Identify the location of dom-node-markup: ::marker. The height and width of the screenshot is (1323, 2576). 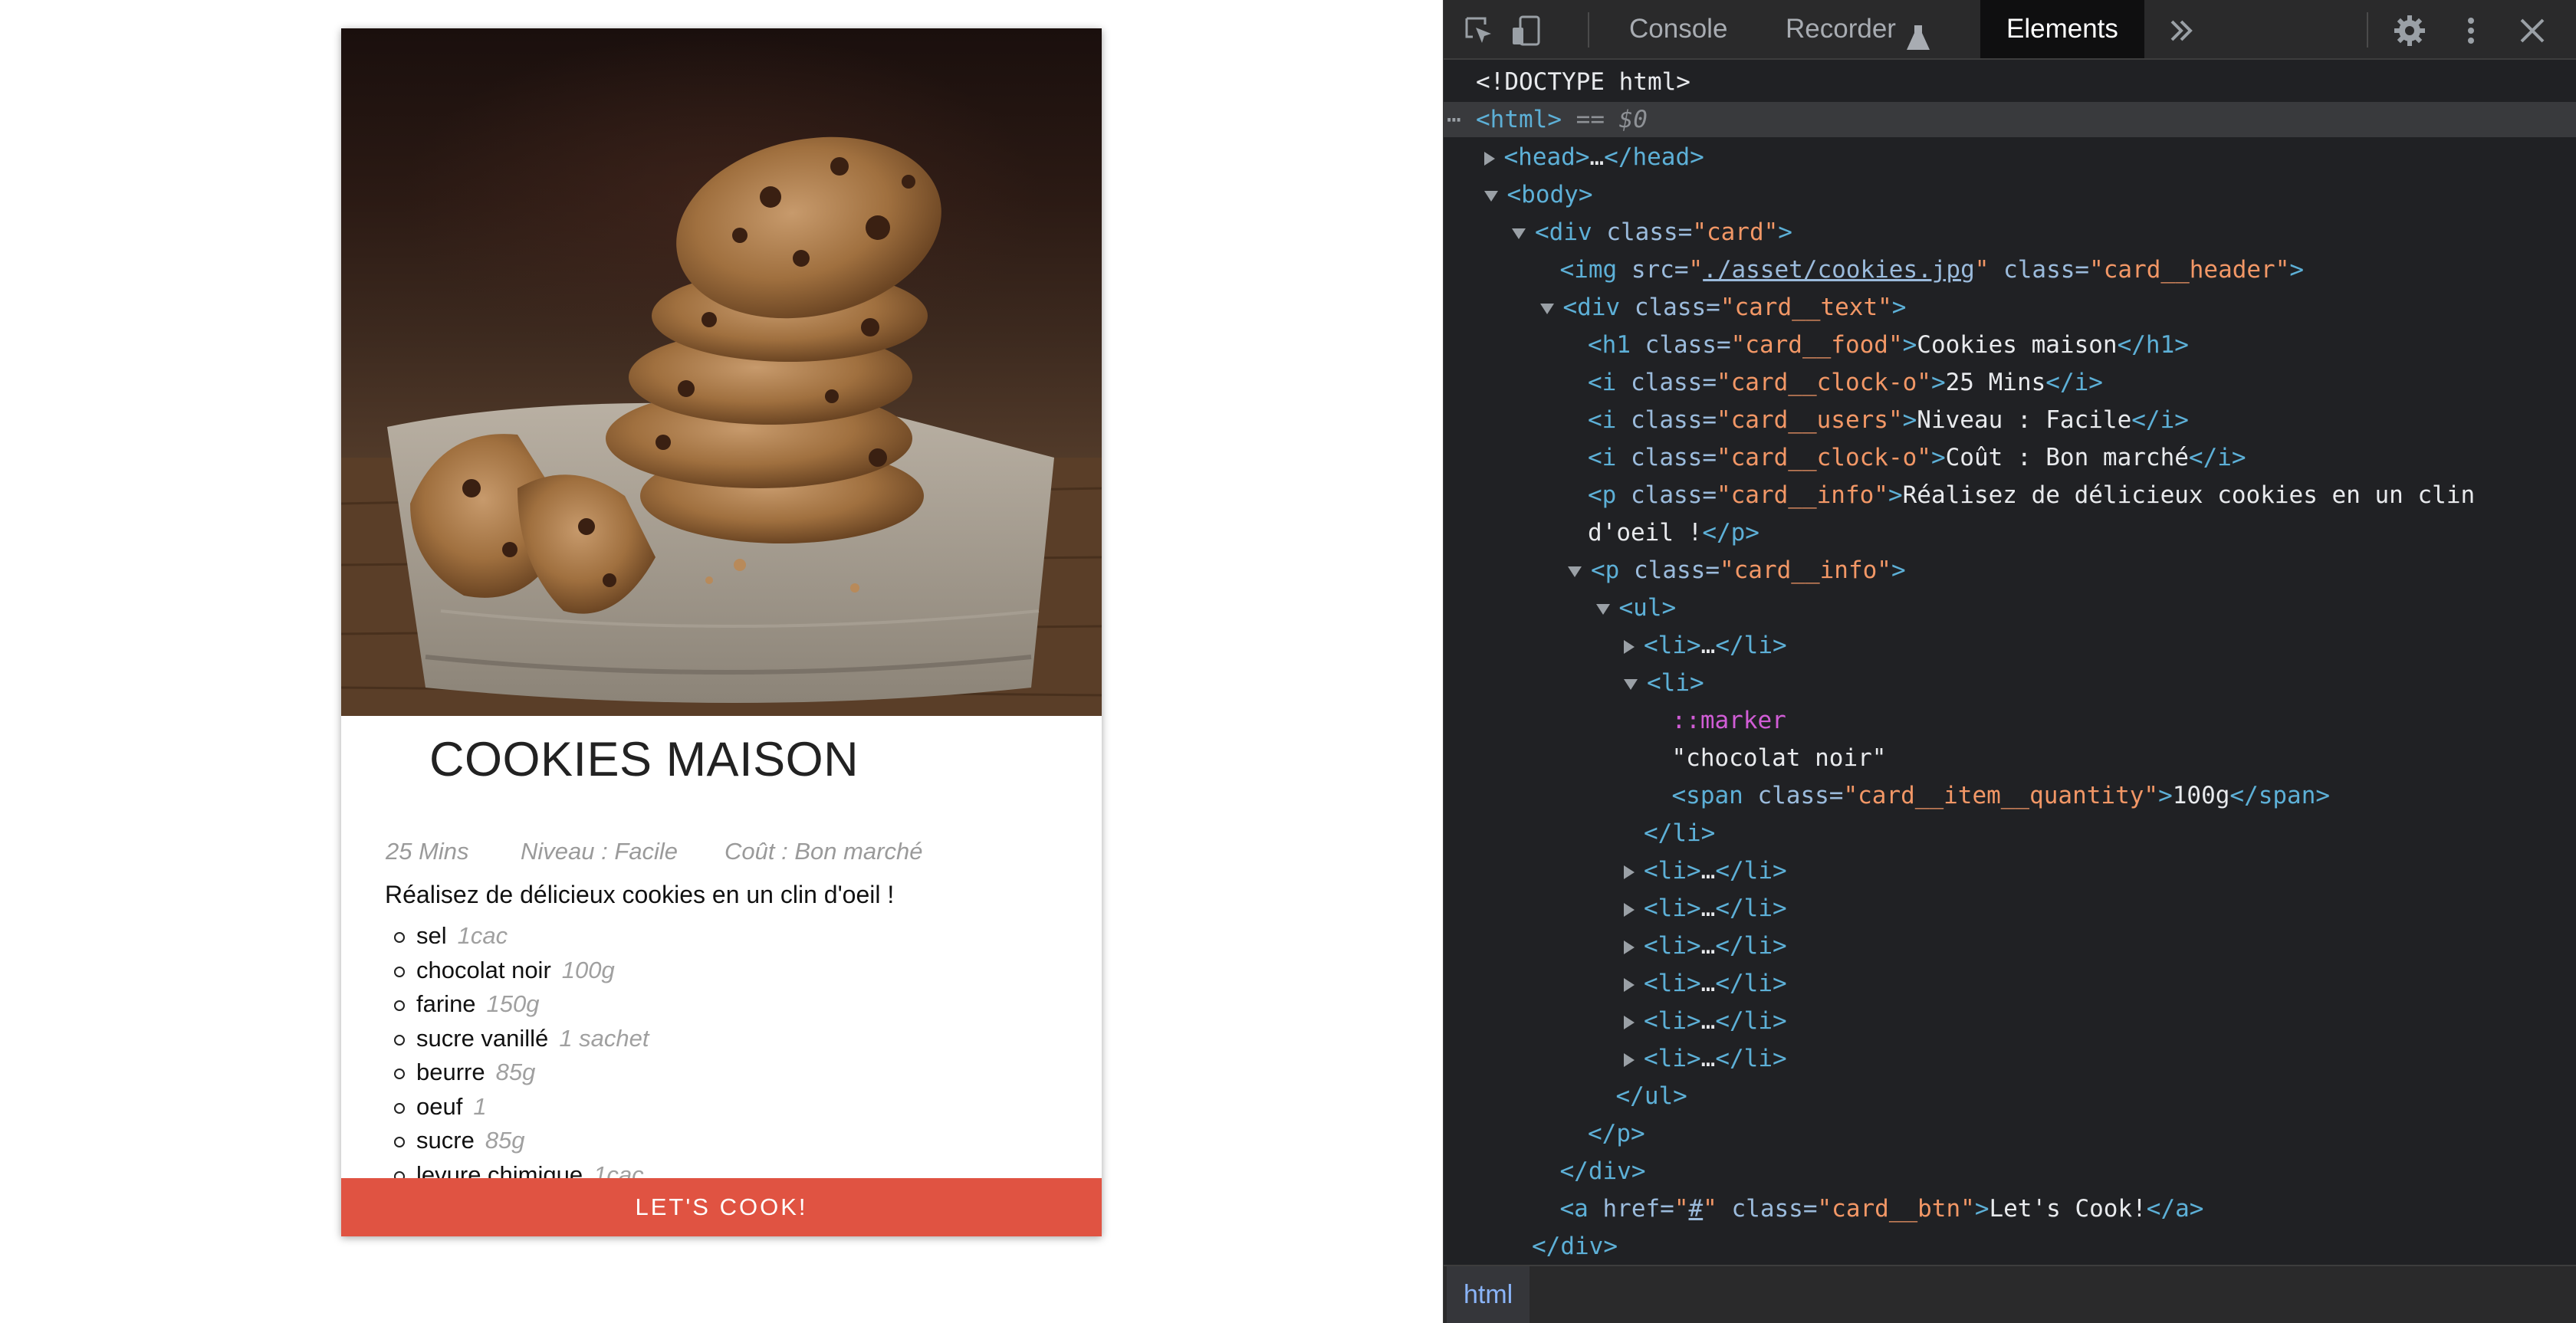
(1729, 720).